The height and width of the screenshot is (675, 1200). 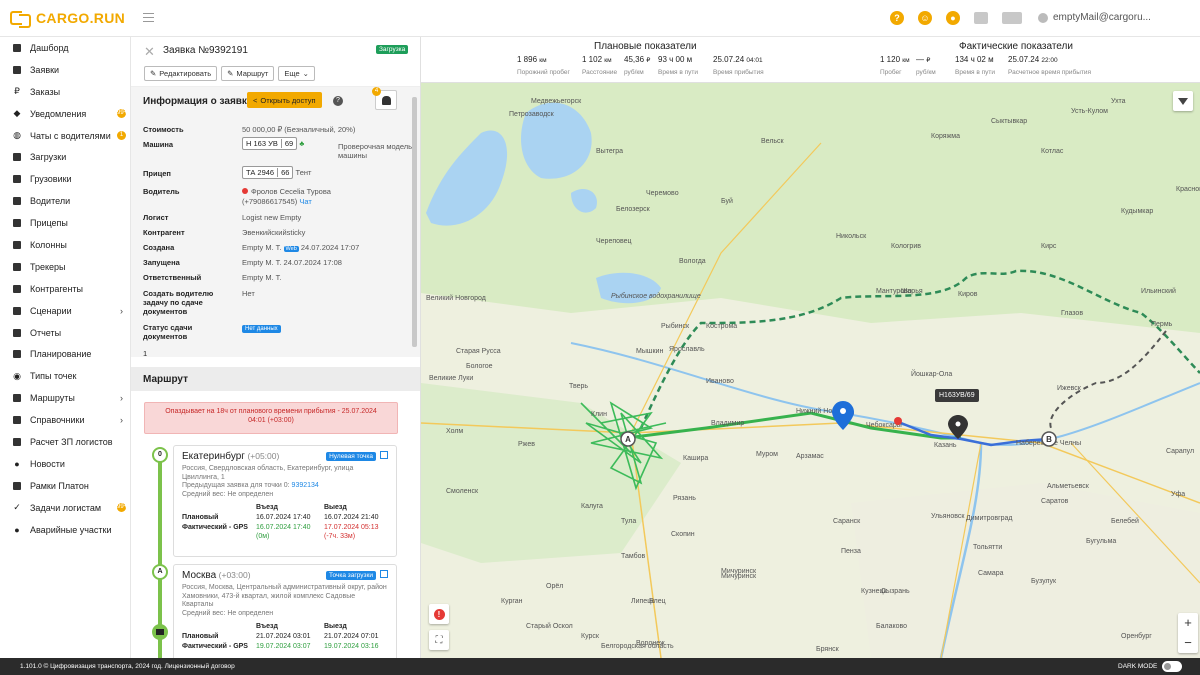 What do you see at coordinates (1172, 666) in the screenshot?
I see `dark-mode-toggle` at bounding box center [1172, 666].